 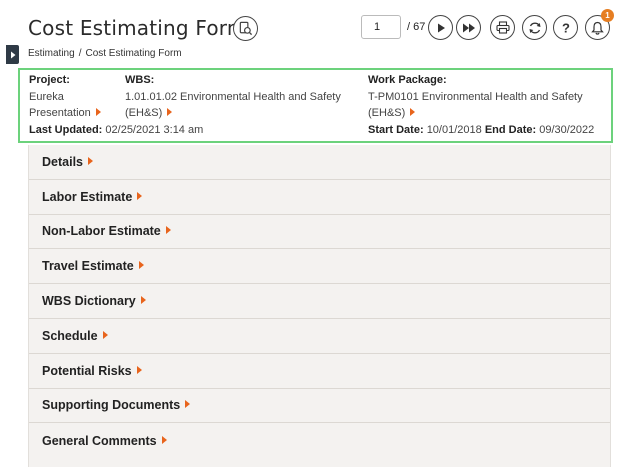 I want to click on section-schedule: Schedule, so click(x=319, y=336).